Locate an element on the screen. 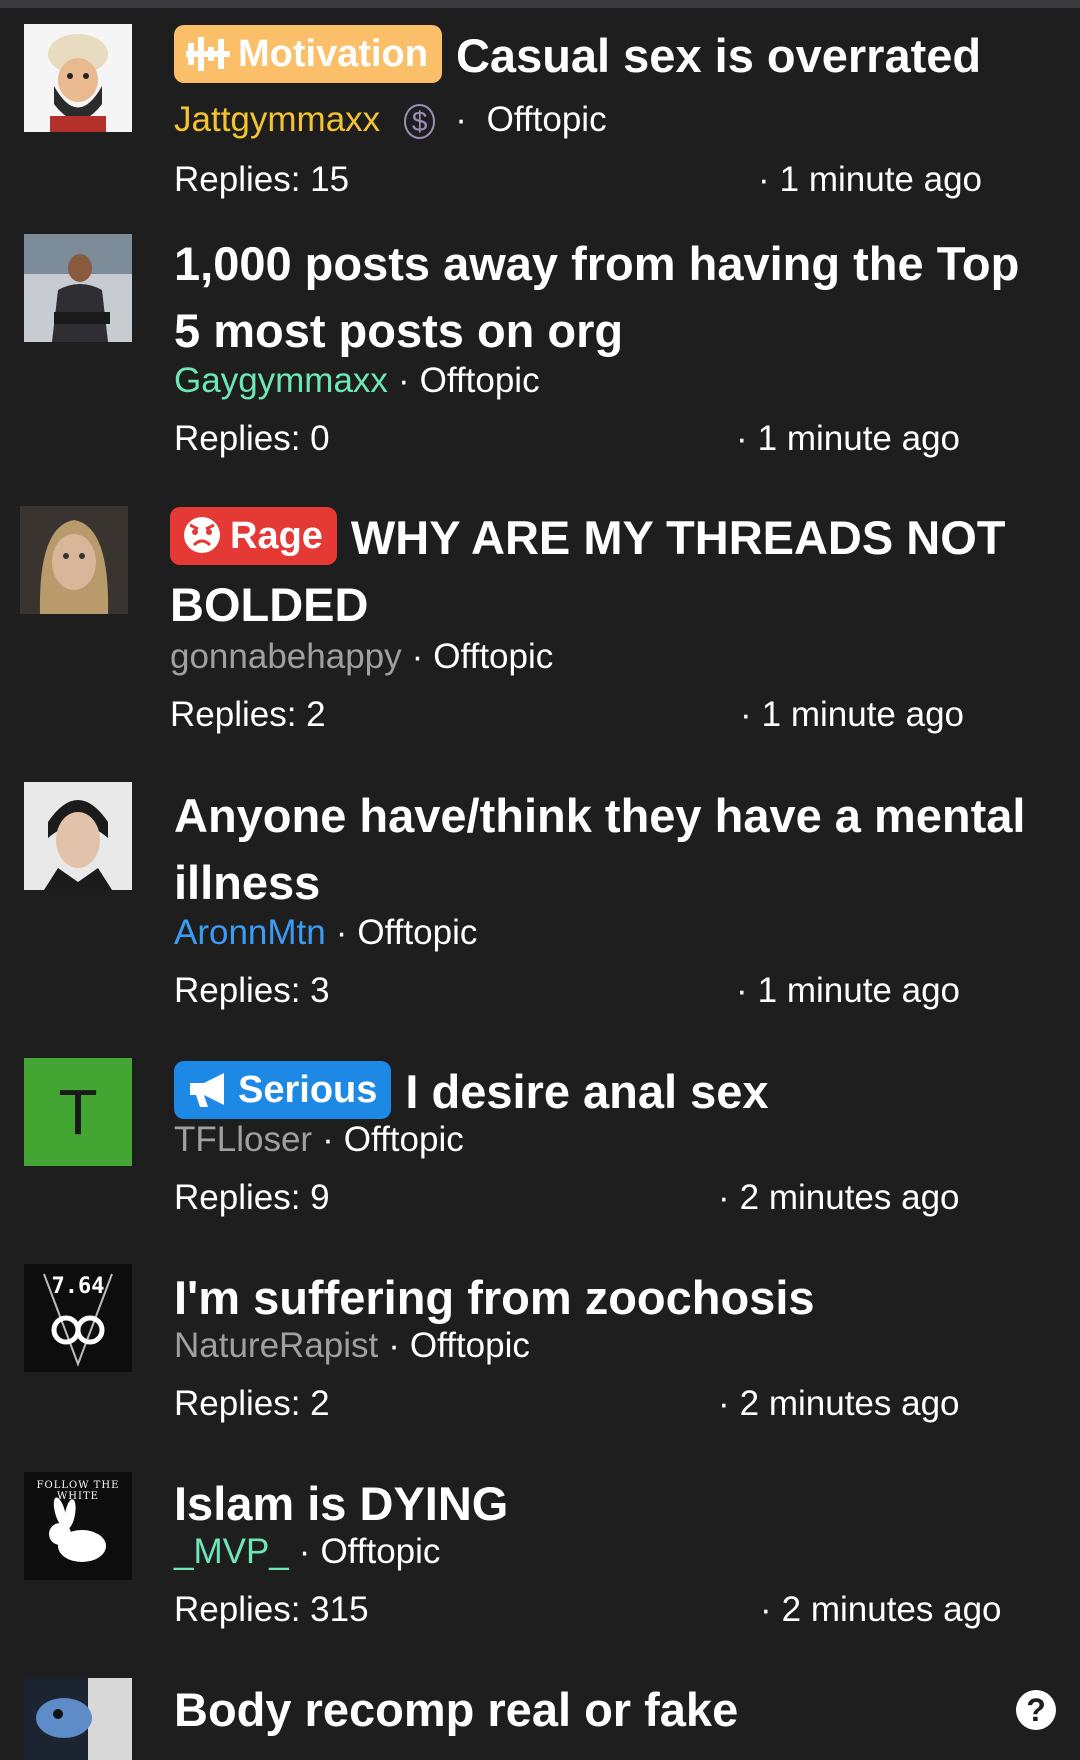  equalizer-icon is located at coordinates (208, 53).